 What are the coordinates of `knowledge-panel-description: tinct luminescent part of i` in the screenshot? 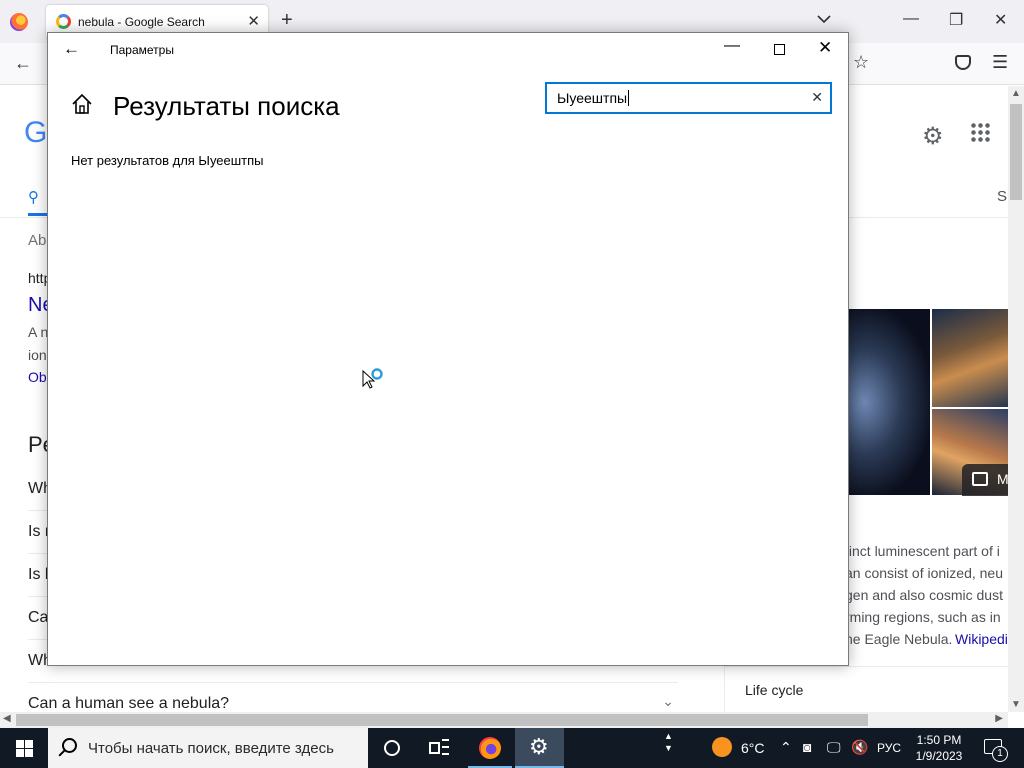 It's located at (922, 551).